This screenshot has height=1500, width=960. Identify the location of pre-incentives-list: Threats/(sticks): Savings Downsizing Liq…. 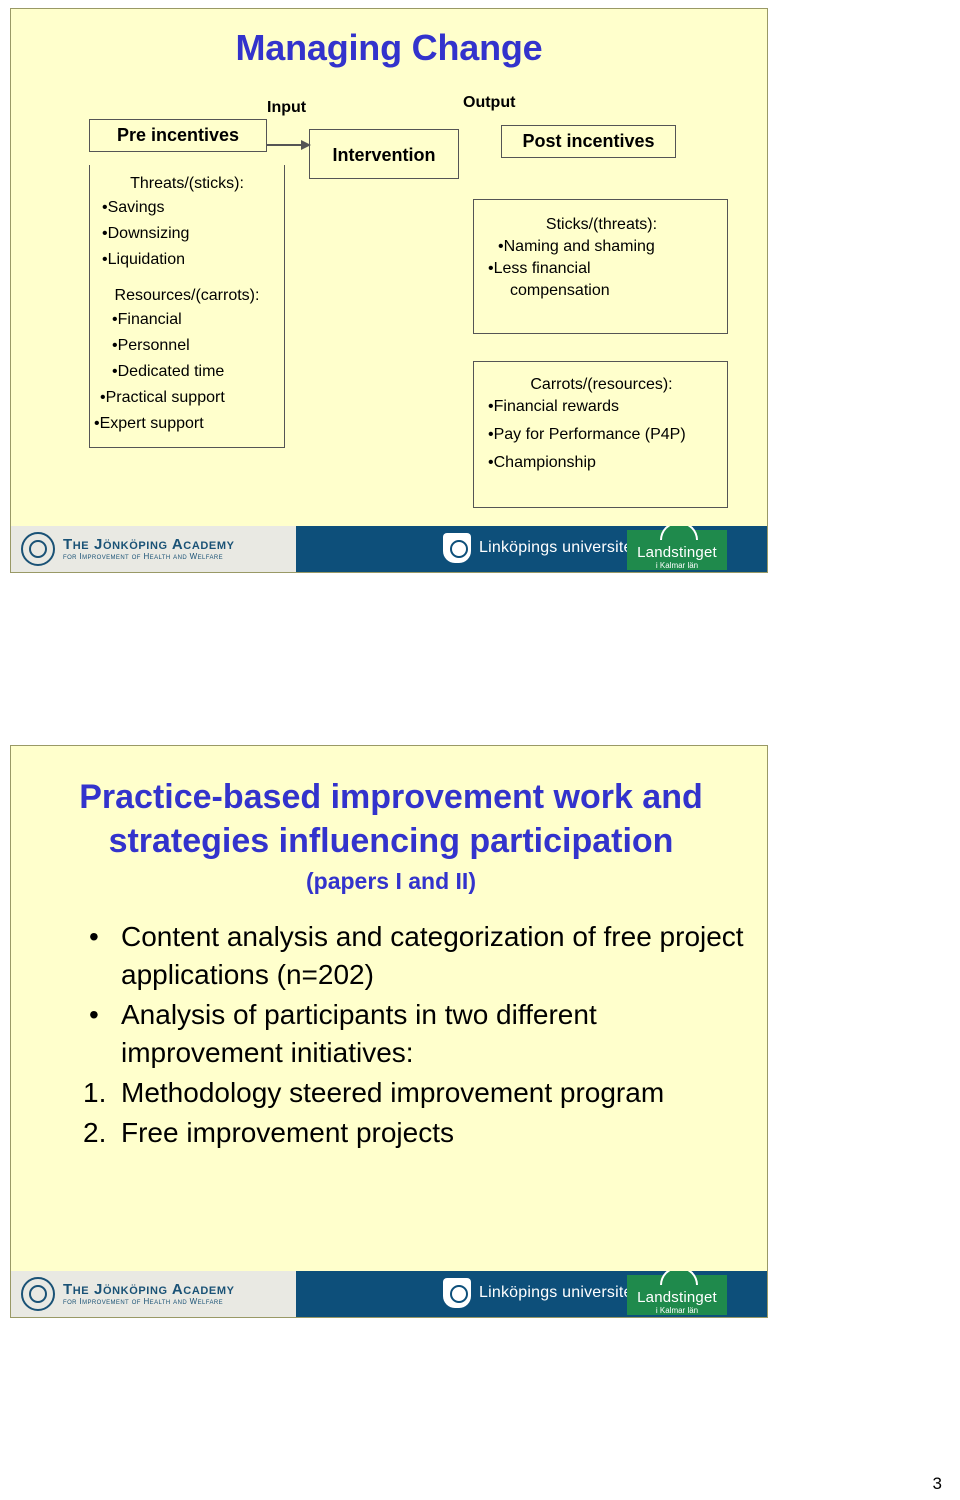
(187, 306).